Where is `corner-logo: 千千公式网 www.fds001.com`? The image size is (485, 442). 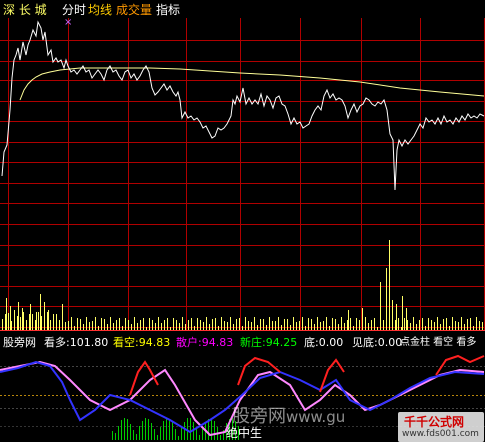 corner-logo: 千千公式网 www.fds001.com is located at coordinates (441, 427).